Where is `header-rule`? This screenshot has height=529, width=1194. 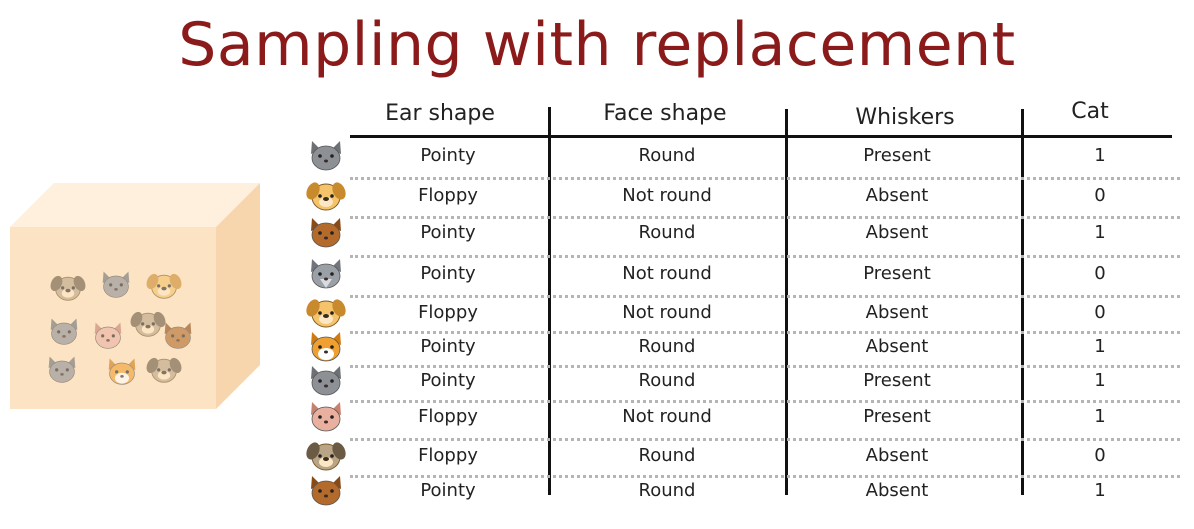 header-rule is located at coordinates (761, 136).